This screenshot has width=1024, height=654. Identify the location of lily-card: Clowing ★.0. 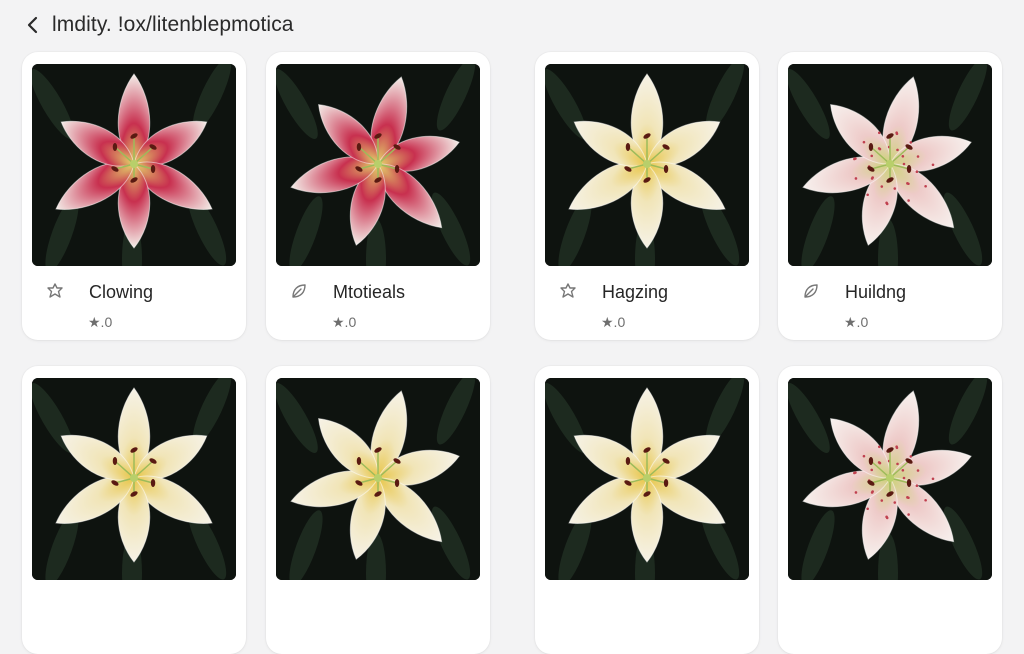
(134, 196).